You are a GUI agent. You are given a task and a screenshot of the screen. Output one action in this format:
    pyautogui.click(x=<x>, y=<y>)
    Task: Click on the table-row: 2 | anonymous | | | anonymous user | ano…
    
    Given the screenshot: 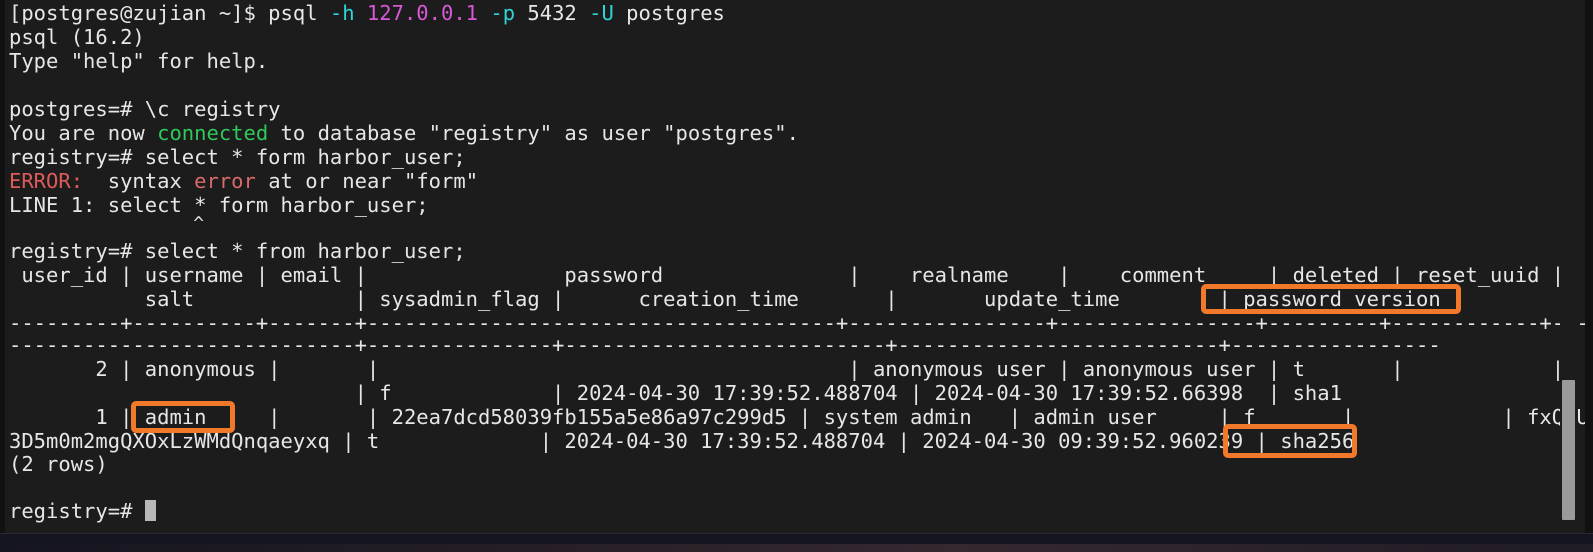 What is the action you would take?
    pyautogui.click(x=787, y=369)
    